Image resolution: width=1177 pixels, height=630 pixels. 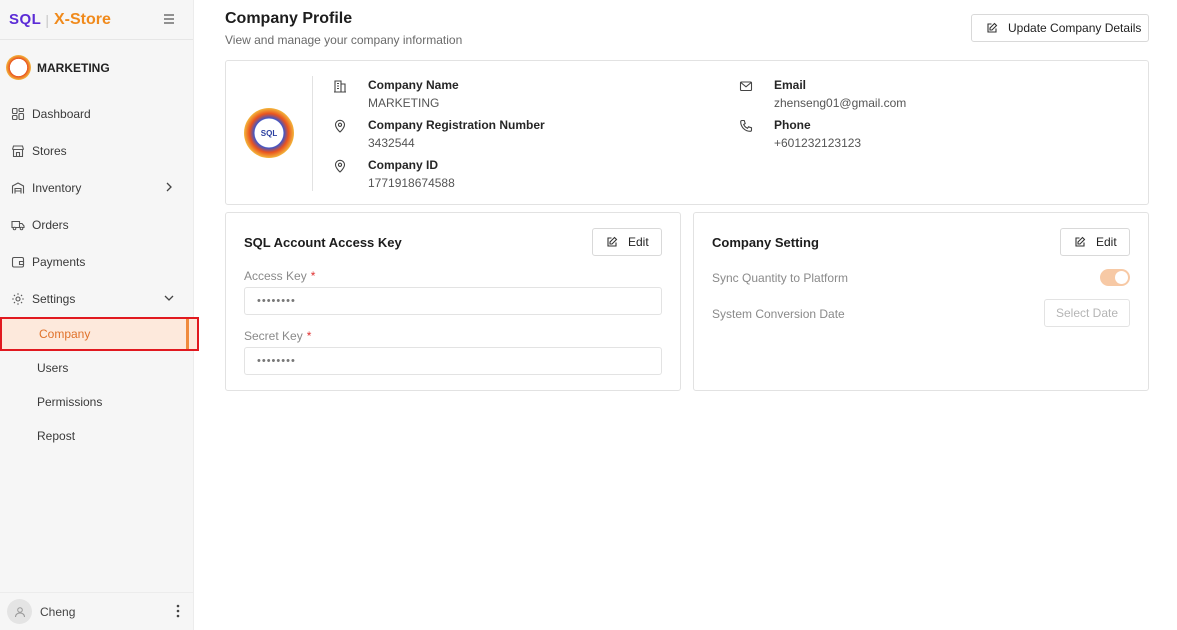 I want to click on store-icon, so click(x=18, y=150).